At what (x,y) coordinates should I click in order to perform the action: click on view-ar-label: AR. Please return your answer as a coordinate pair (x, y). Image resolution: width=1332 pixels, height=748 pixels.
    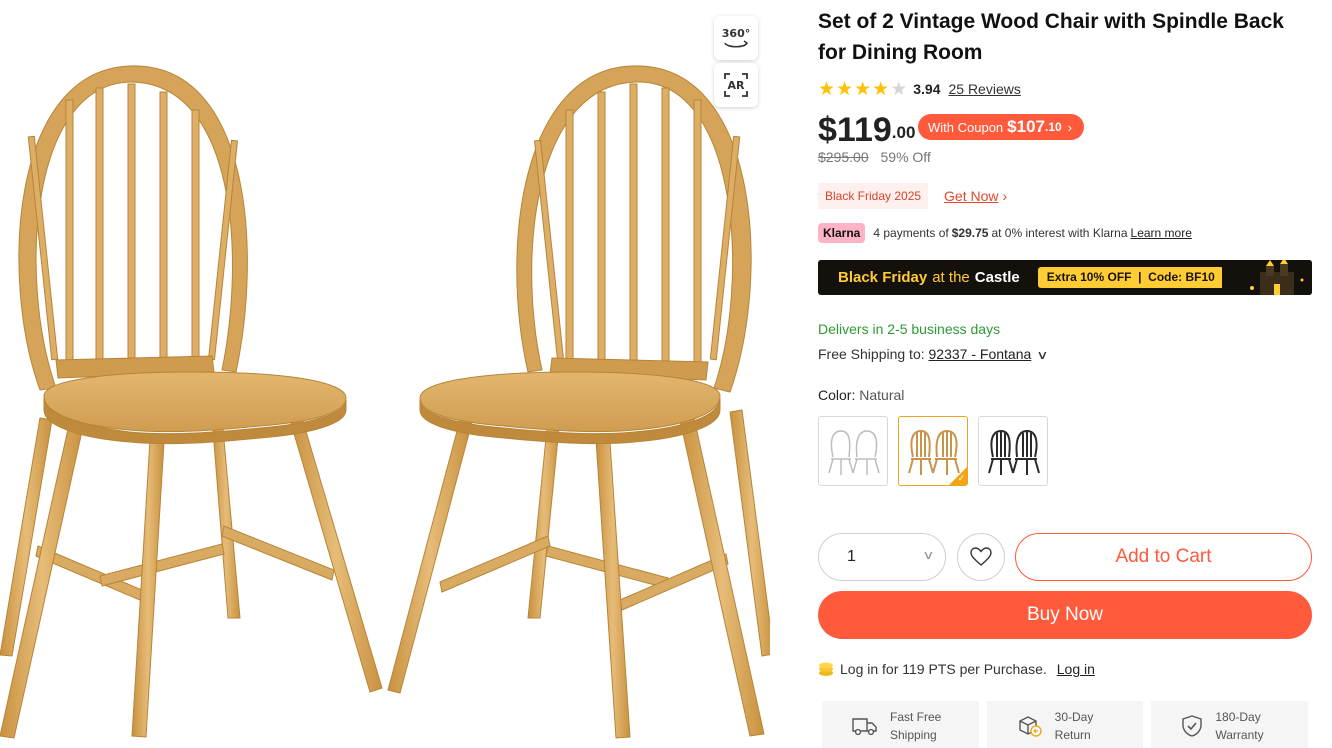
    Looking at the image, I should click on (736, 85).